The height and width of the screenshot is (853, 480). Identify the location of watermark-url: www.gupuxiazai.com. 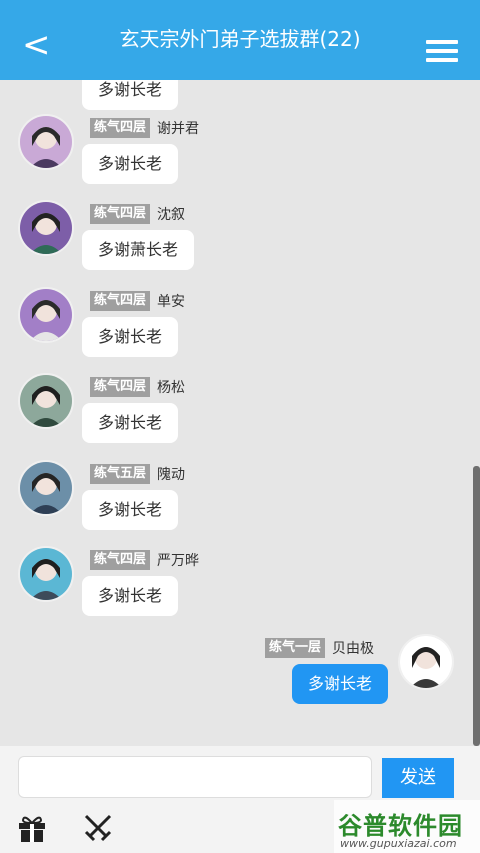
(398, 843).